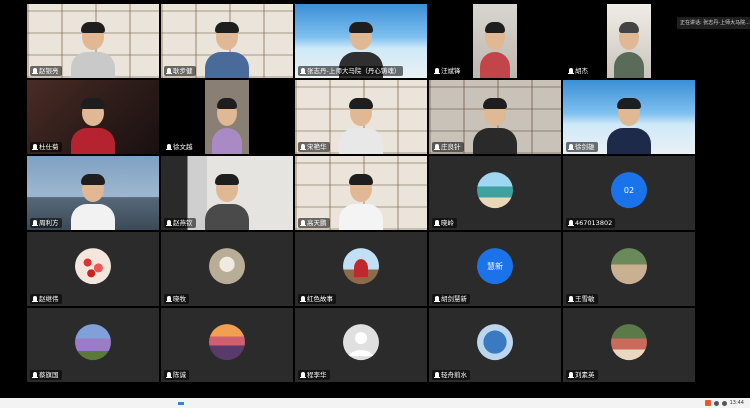 Image resolution: width=750 pixels, height=408 pixels. Describe the element at coordinates (361, 41) in the screenshot. I see `participant-tile: 张志丹-上师大马院（丹心铸魂）` at that location.